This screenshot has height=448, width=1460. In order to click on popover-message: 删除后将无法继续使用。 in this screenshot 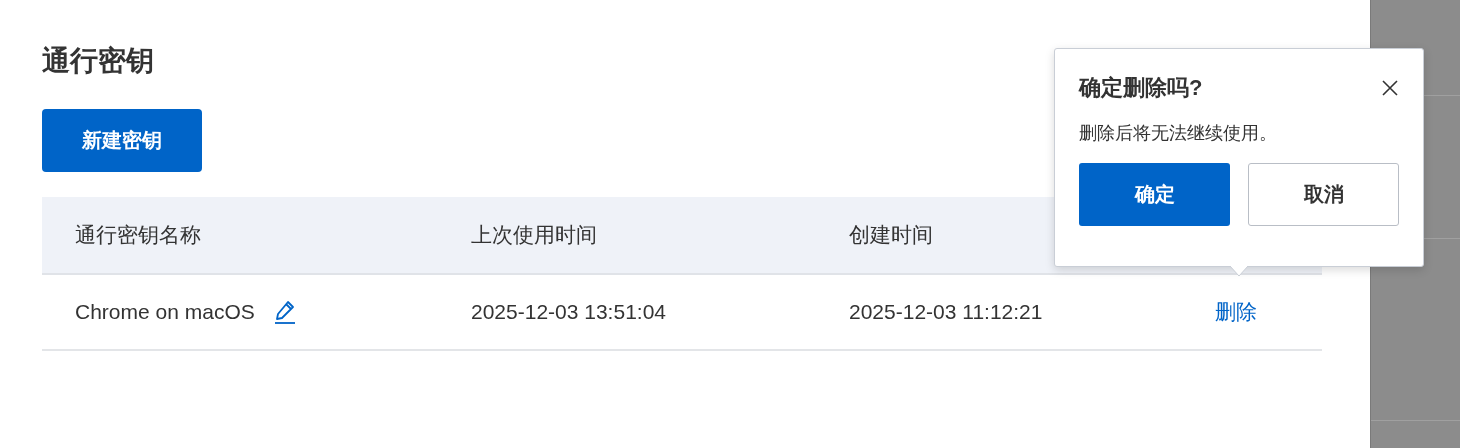, I will do `click(1178, 133)`.